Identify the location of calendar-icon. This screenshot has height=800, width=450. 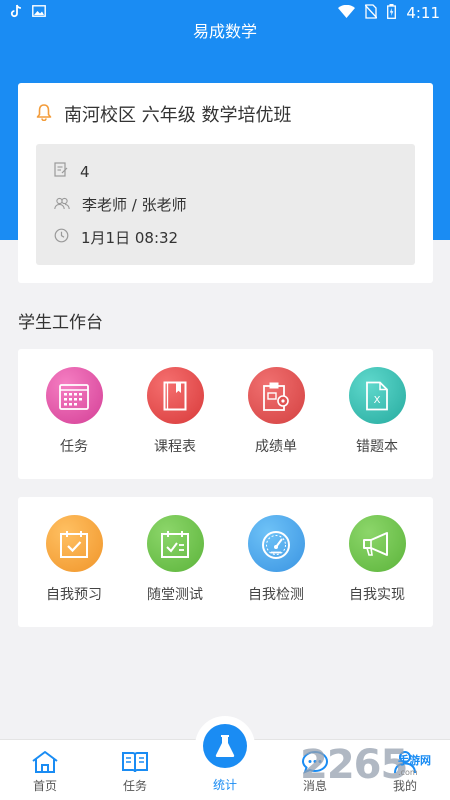
(74, 395).